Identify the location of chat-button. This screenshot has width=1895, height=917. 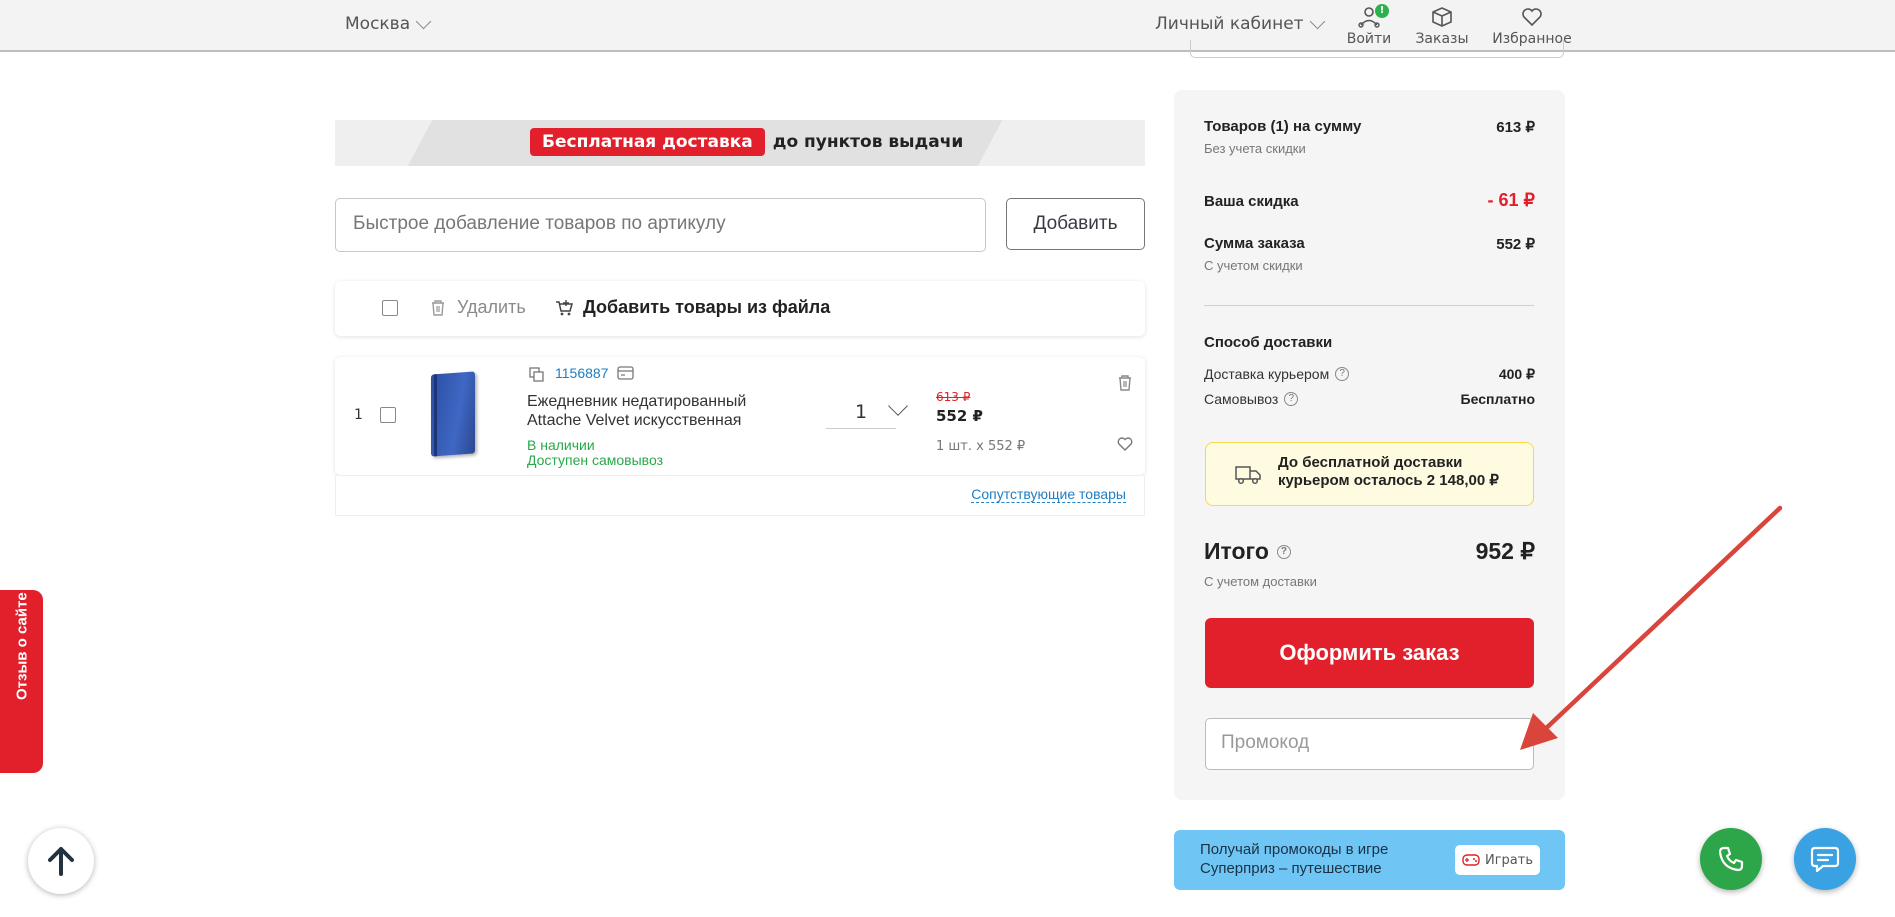
(1825, 859).